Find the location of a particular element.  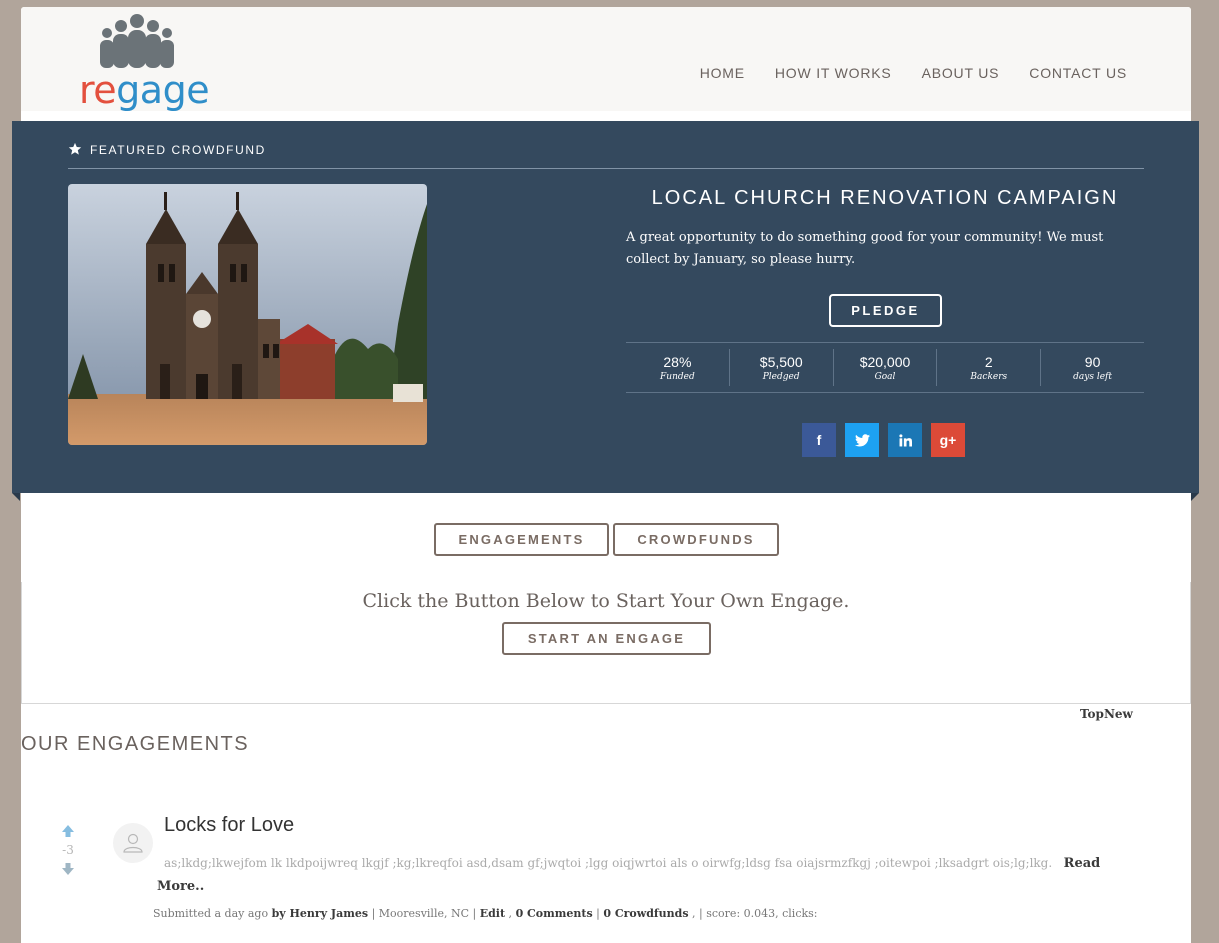

crowdfunds-link: 0 Crowdfunds is located at coordinates (645, 913).